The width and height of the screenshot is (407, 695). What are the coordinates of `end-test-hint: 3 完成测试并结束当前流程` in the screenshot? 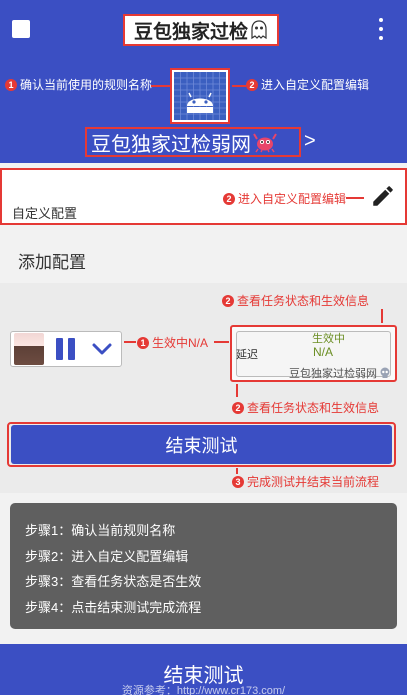 It's located at (305, 481).